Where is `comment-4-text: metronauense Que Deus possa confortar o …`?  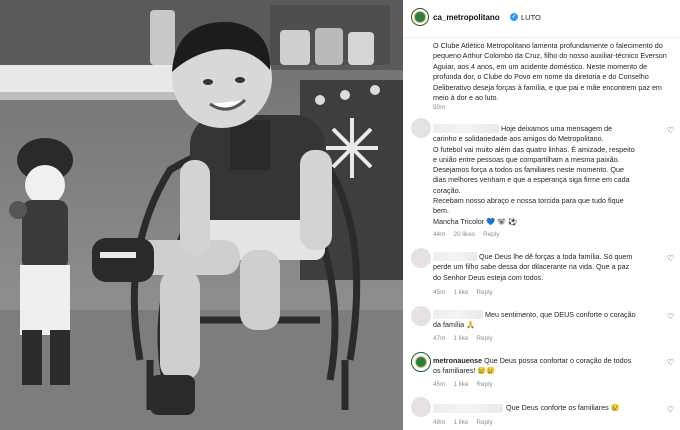
comment-4-text: metronauense Que Deus possa confortar o … is located at coordinates (532, 366).